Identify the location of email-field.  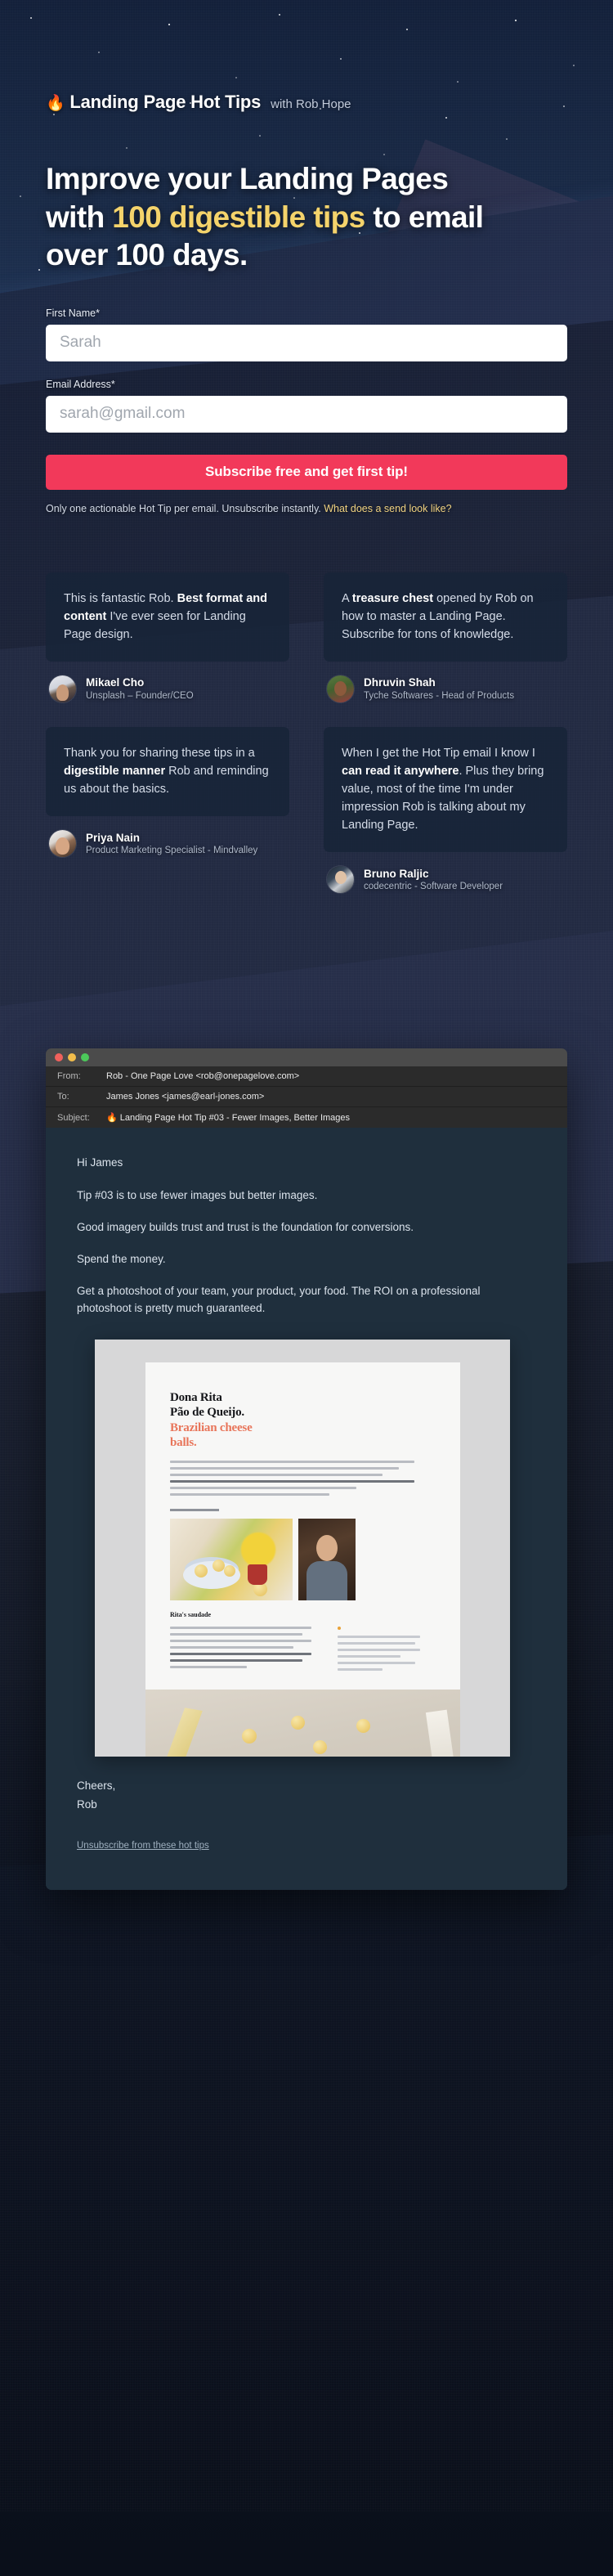
(306, 414).